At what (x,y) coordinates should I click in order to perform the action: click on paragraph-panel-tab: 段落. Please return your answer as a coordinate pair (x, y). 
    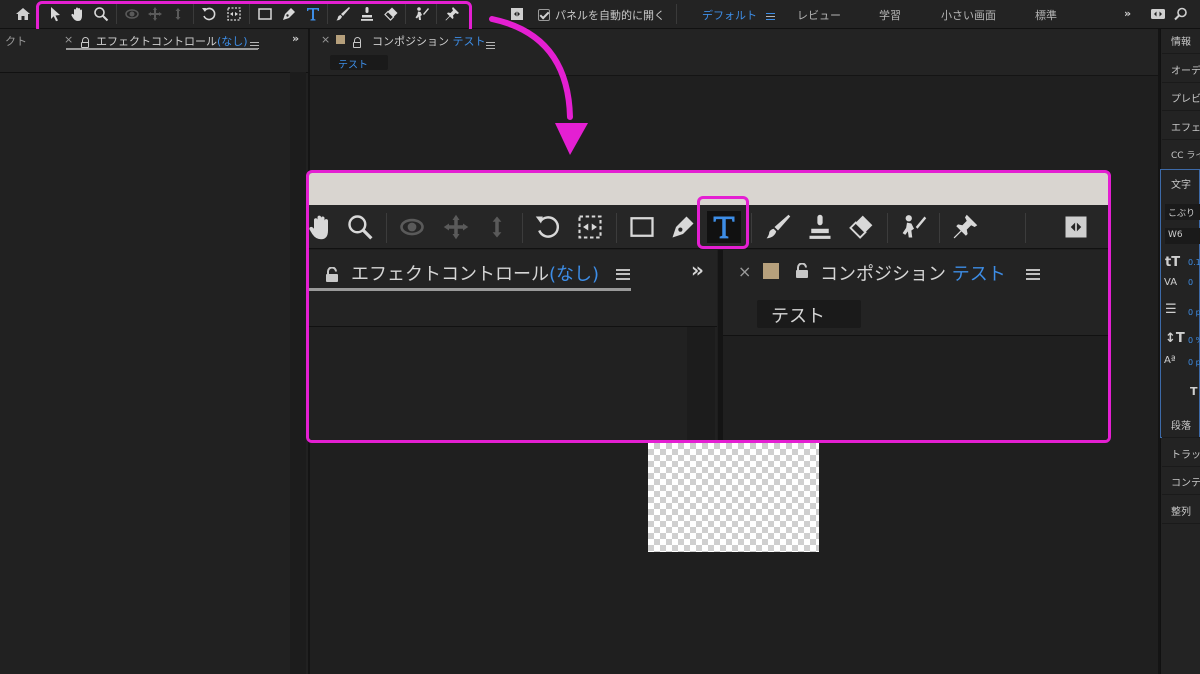
    Looking at the image, I should click on (1181, 424).